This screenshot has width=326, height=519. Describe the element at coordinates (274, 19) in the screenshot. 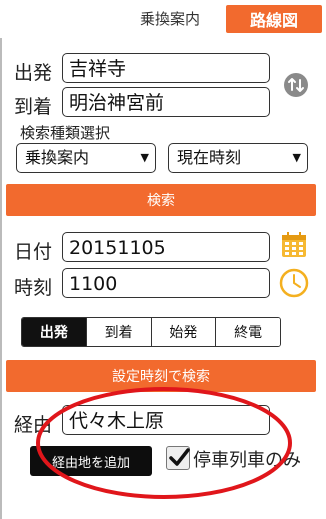

I see `tab-route-map: 路線図` at that location.